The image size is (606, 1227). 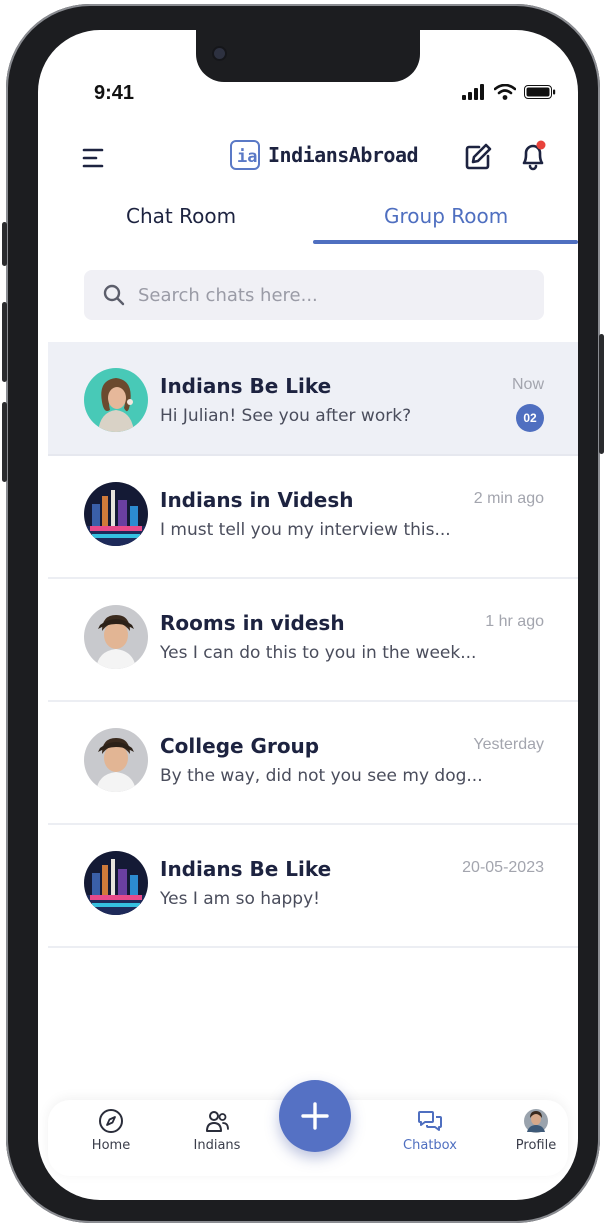 What do you see at coordinates (478, 157) in the screenshot?
I see `compose-icon` at bounding box center [478, 157].